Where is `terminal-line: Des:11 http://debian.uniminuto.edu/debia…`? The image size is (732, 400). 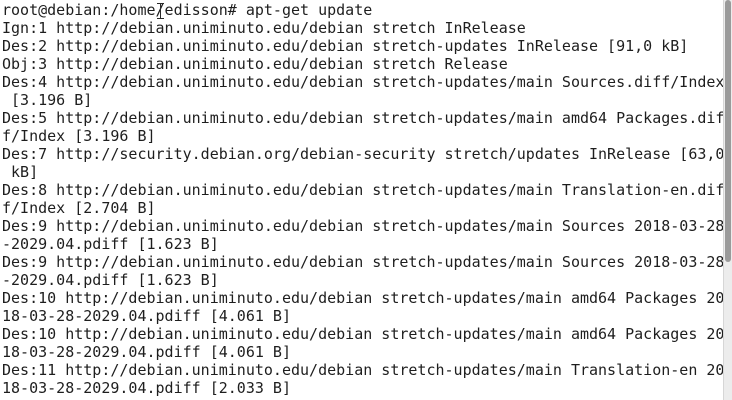 terminal-line: Des:11 http://debian.uniminuto.edu/debia… is located at coordinates (363, 370).